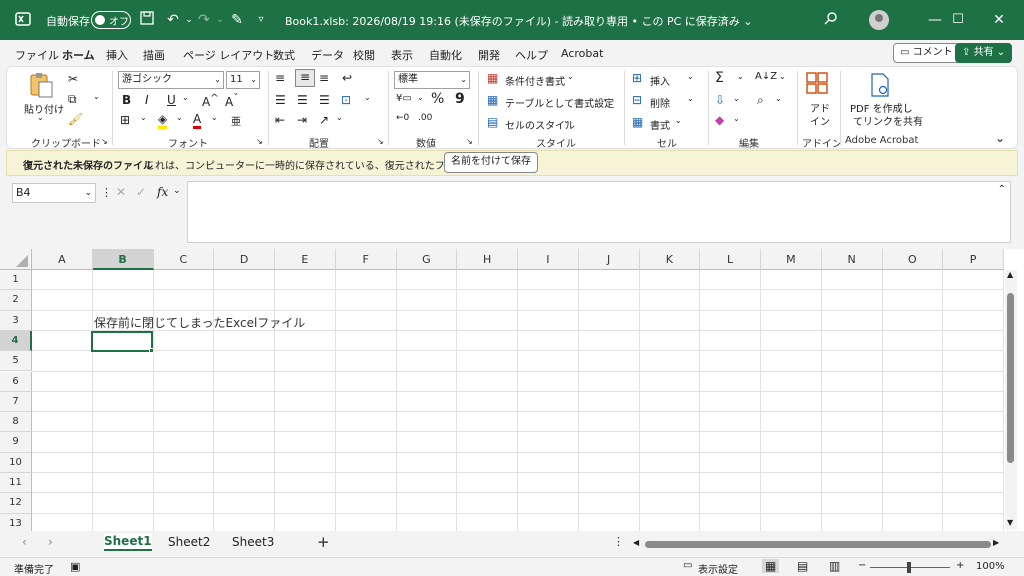 The width and height of the screenshot is (1024, 576). What do you see at coordinates (128, 542) in the screenshot?
I see `sheet-tab-sheet1: Sheet1` at bounding box center [128, 542].